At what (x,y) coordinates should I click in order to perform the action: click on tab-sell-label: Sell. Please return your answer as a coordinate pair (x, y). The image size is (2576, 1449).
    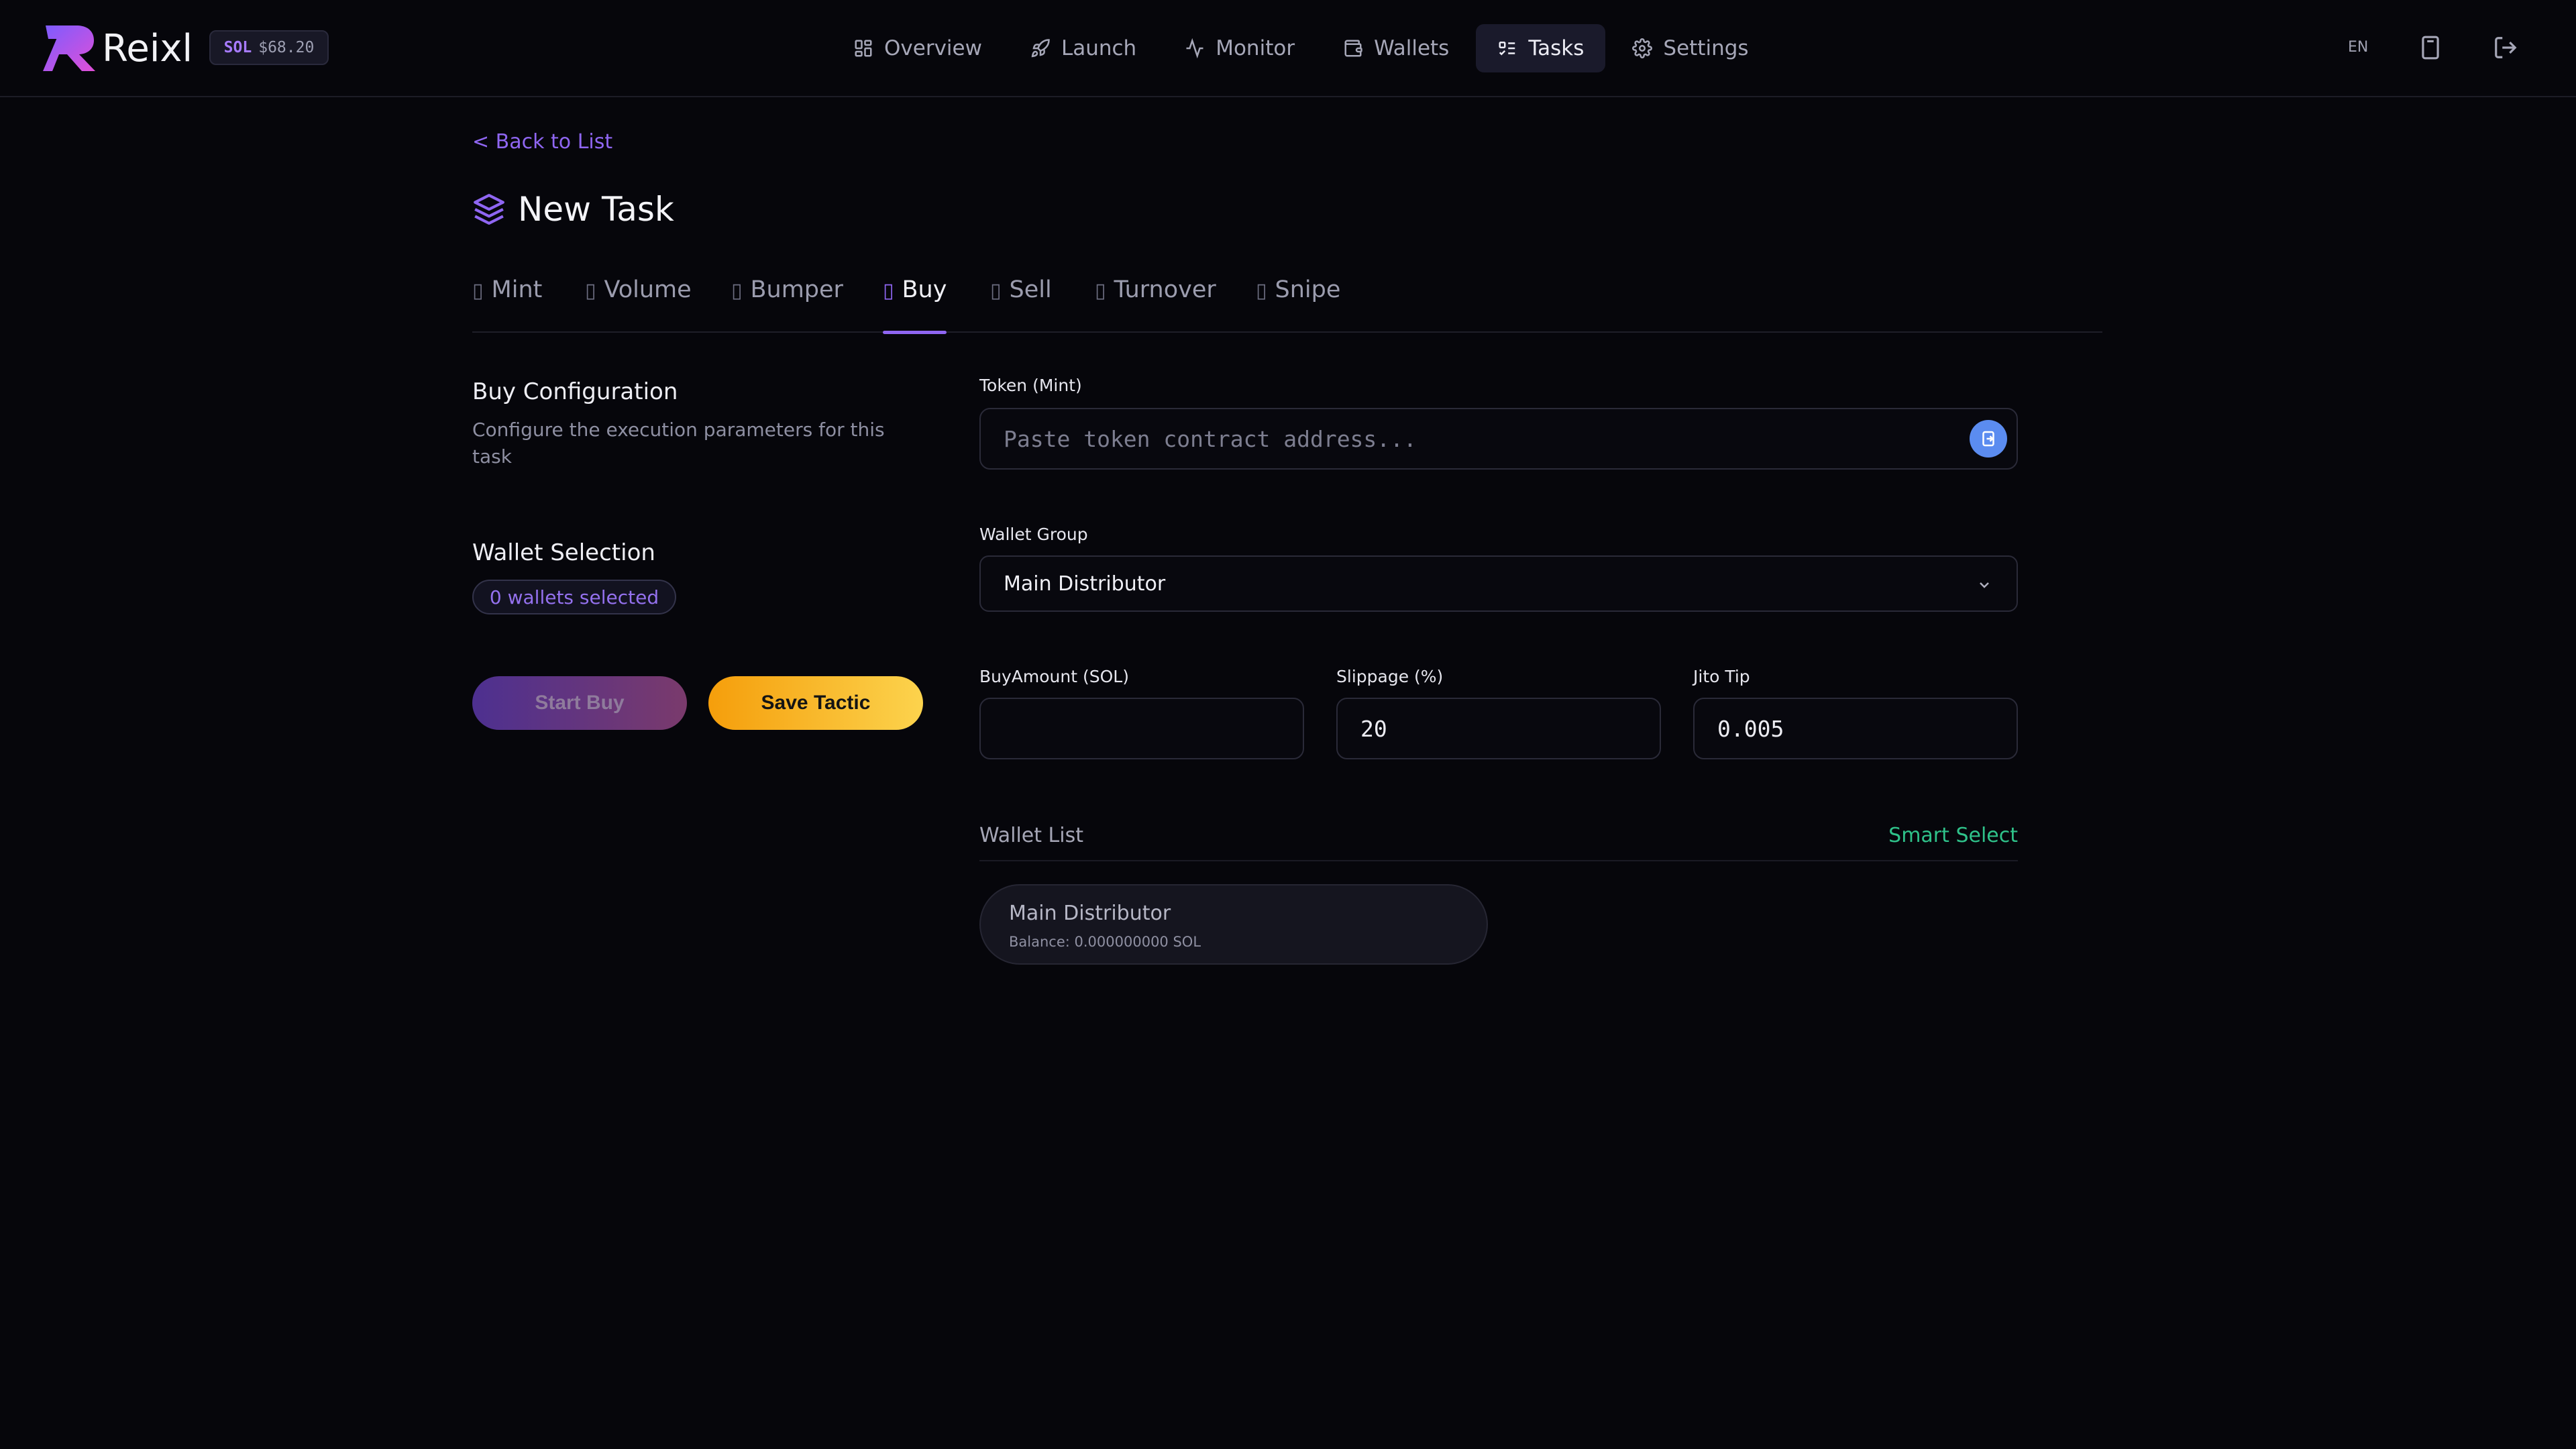
    Looking at the image, I should click on (1030, 289).